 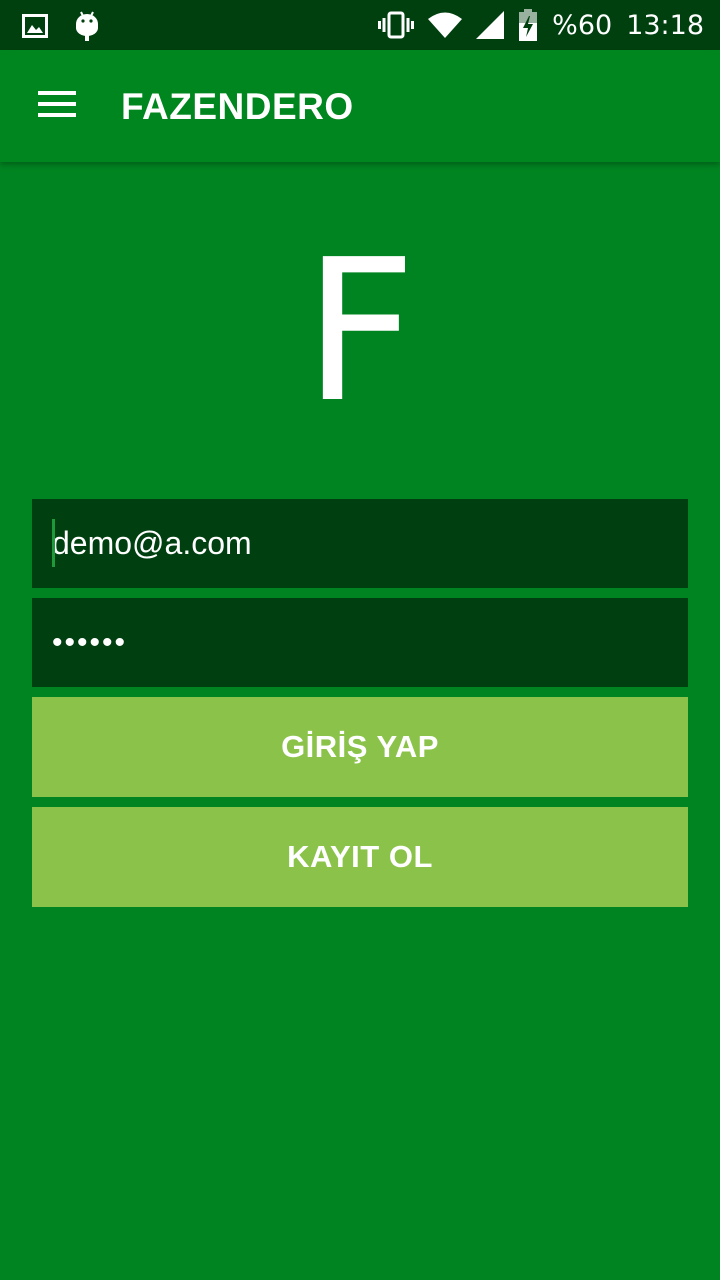 What do you see at coordinates (237, 106) in the screenshot?
I see `app-title: FAZENDERO` at bounding box center [237, 106].